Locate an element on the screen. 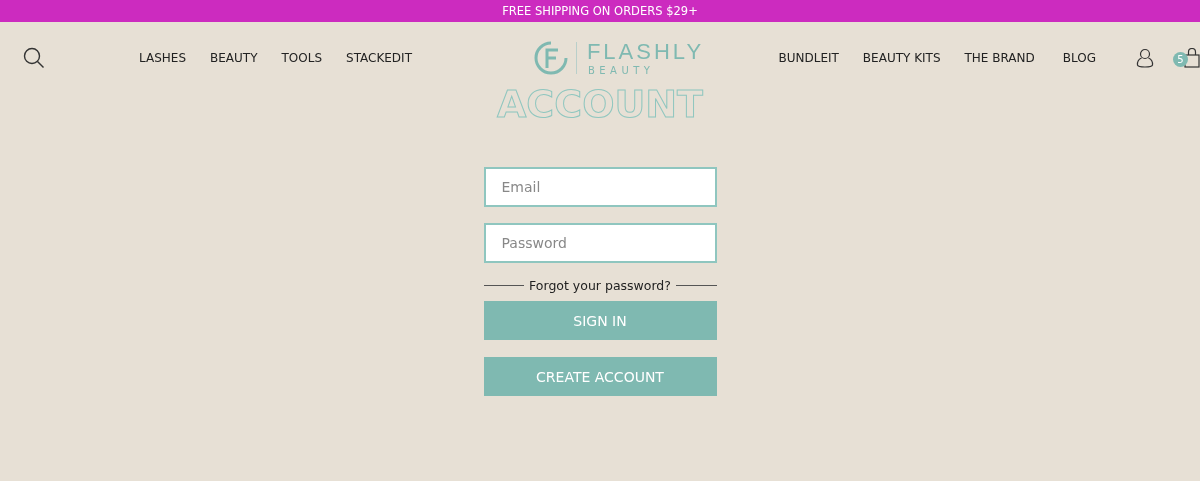 Image resolution: width=1200 pixels, height=481 pixels. email-field: Email is located at coordinates (600, 187).